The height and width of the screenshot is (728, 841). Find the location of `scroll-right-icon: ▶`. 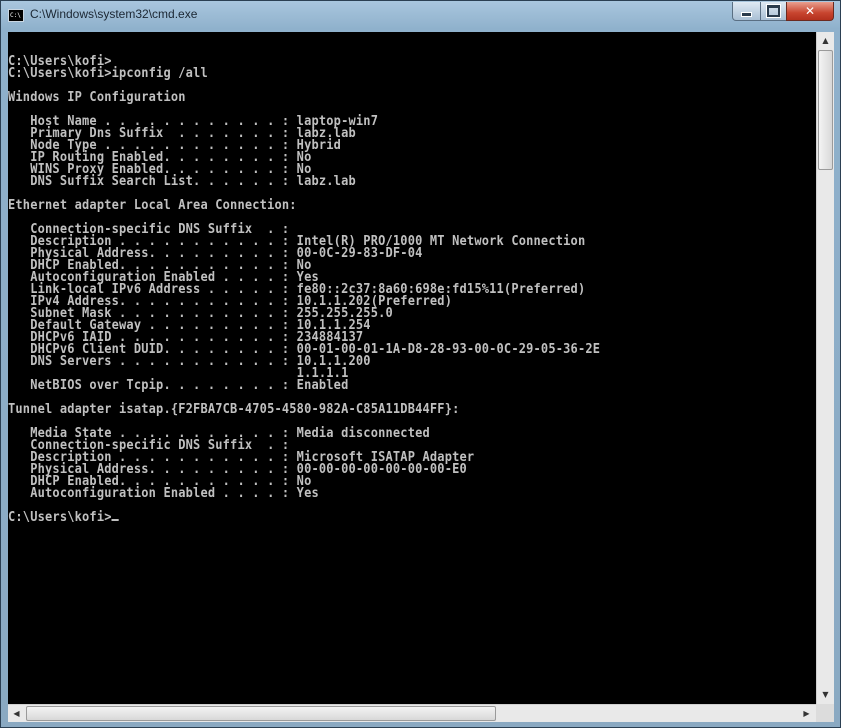

scroll-right-icon: ▶ is located at coordinates (806, 713).